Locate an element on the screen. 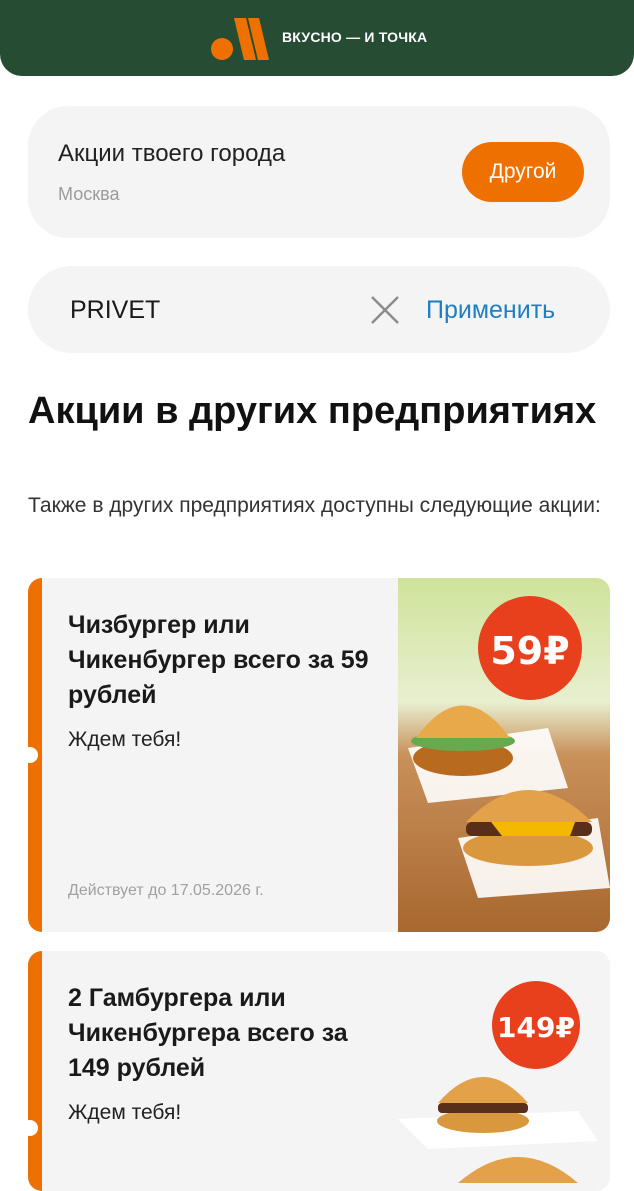  offer-valid-until: Действует до 17.05.2026 г. is located at coordinates (166, 890).